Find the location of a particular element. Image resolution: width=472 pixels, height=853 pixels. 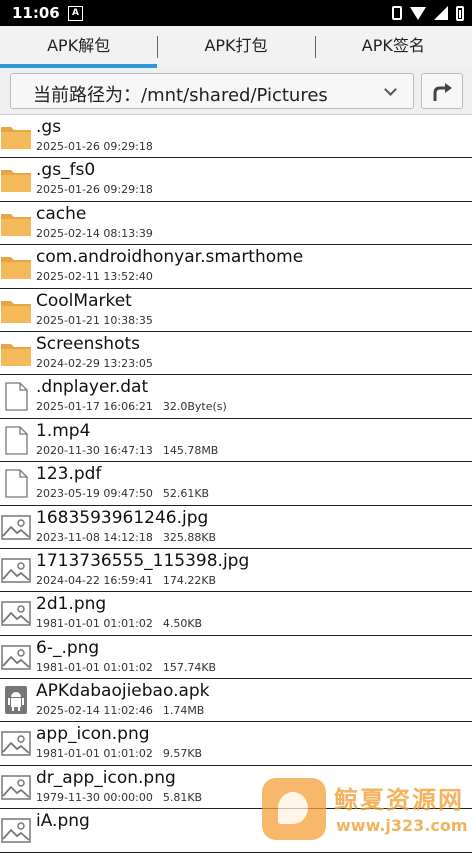

file-name: 6-_.png is located at coordinates (68, 647).